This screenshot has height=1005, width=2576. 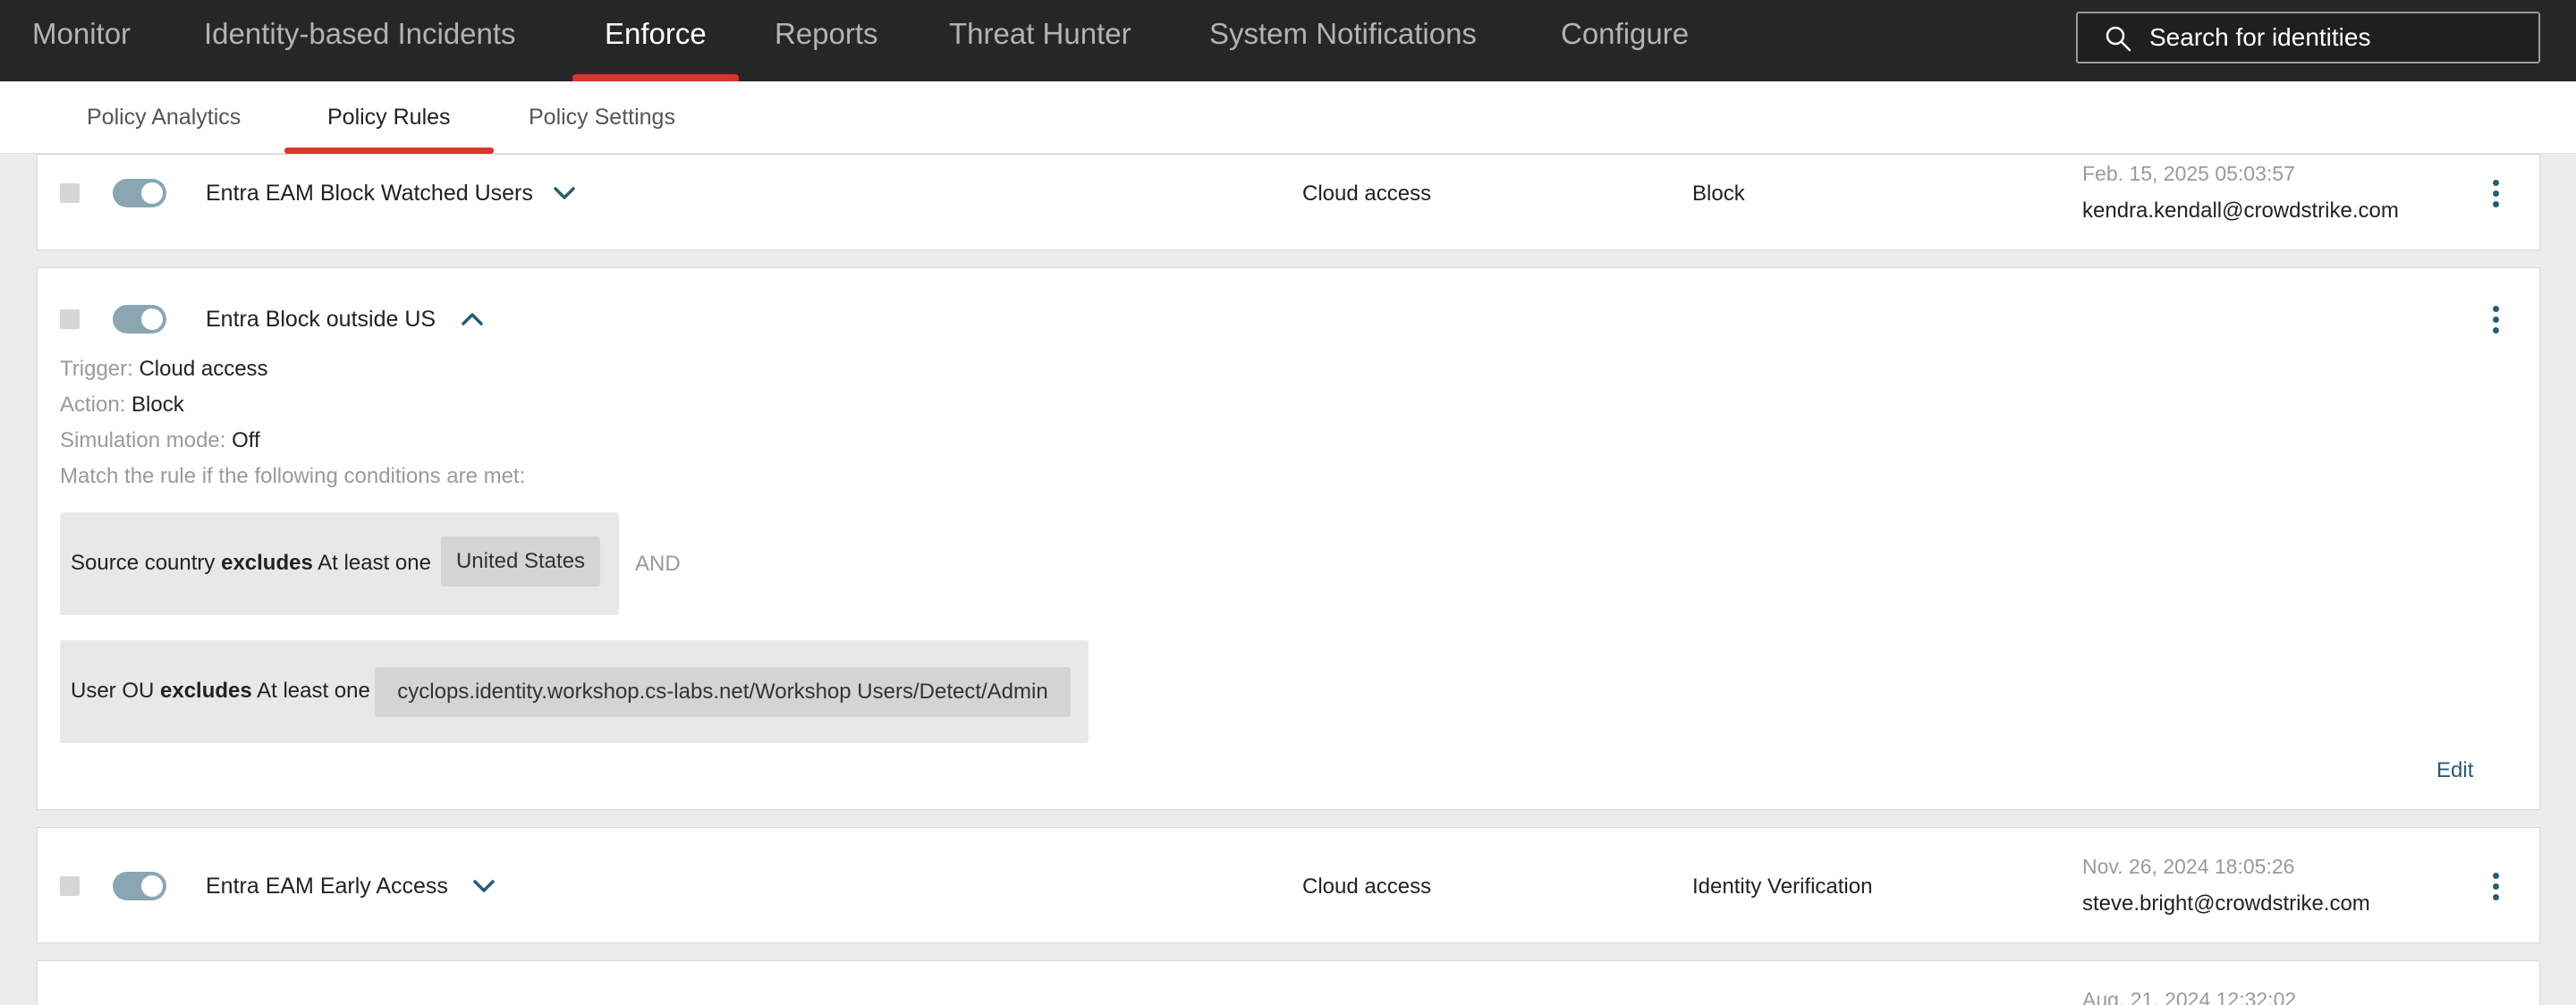 What do you see at coordinates (164, 117) in the screenshot?
I see `subtab-policy-analytics: Policy Analytics` at bounding box center [164, 117].